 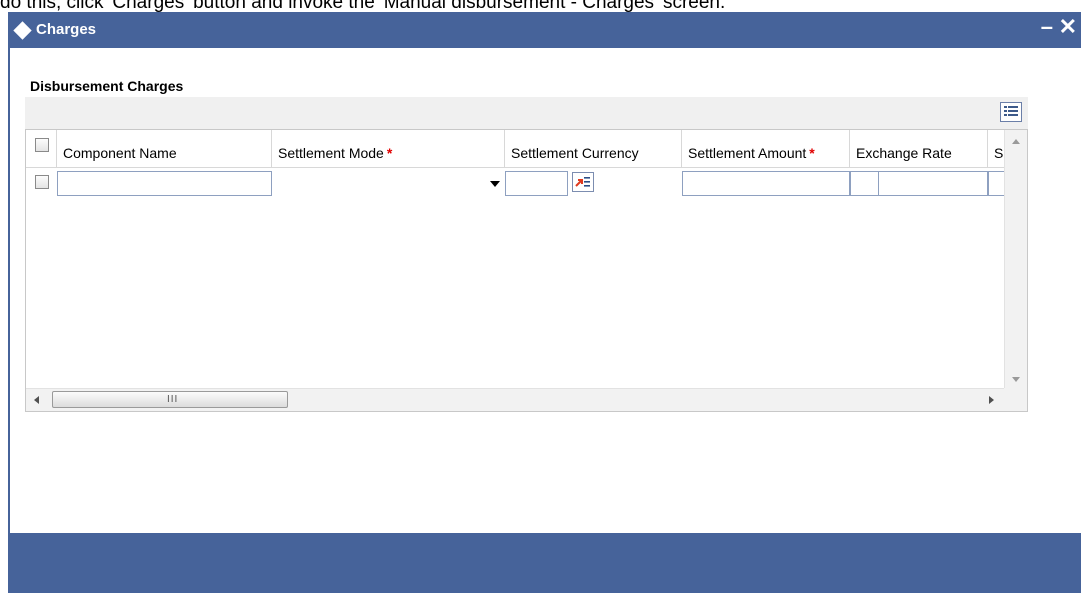 What do you see at coordinates (526, 113) in the screenshot?
I see `grid-toolbar` at bounding box center [526, 113].